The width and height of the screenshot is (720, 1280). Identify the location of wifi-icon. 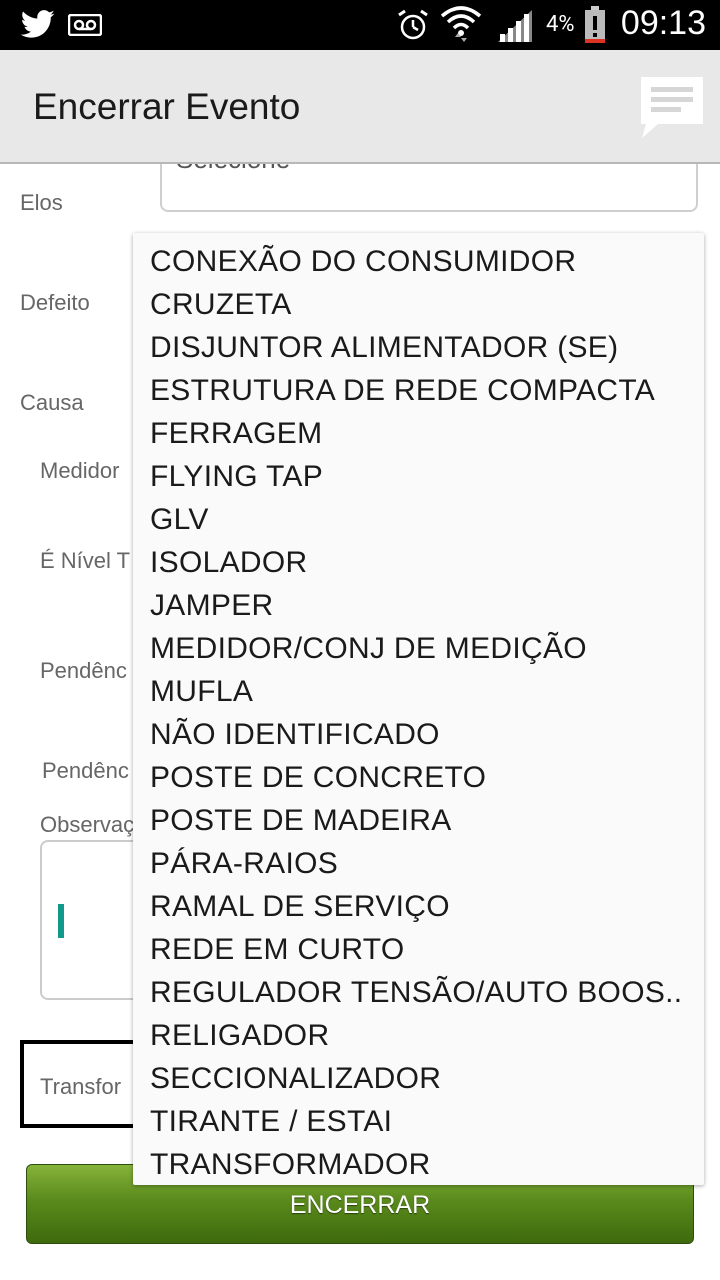
(461, 24).